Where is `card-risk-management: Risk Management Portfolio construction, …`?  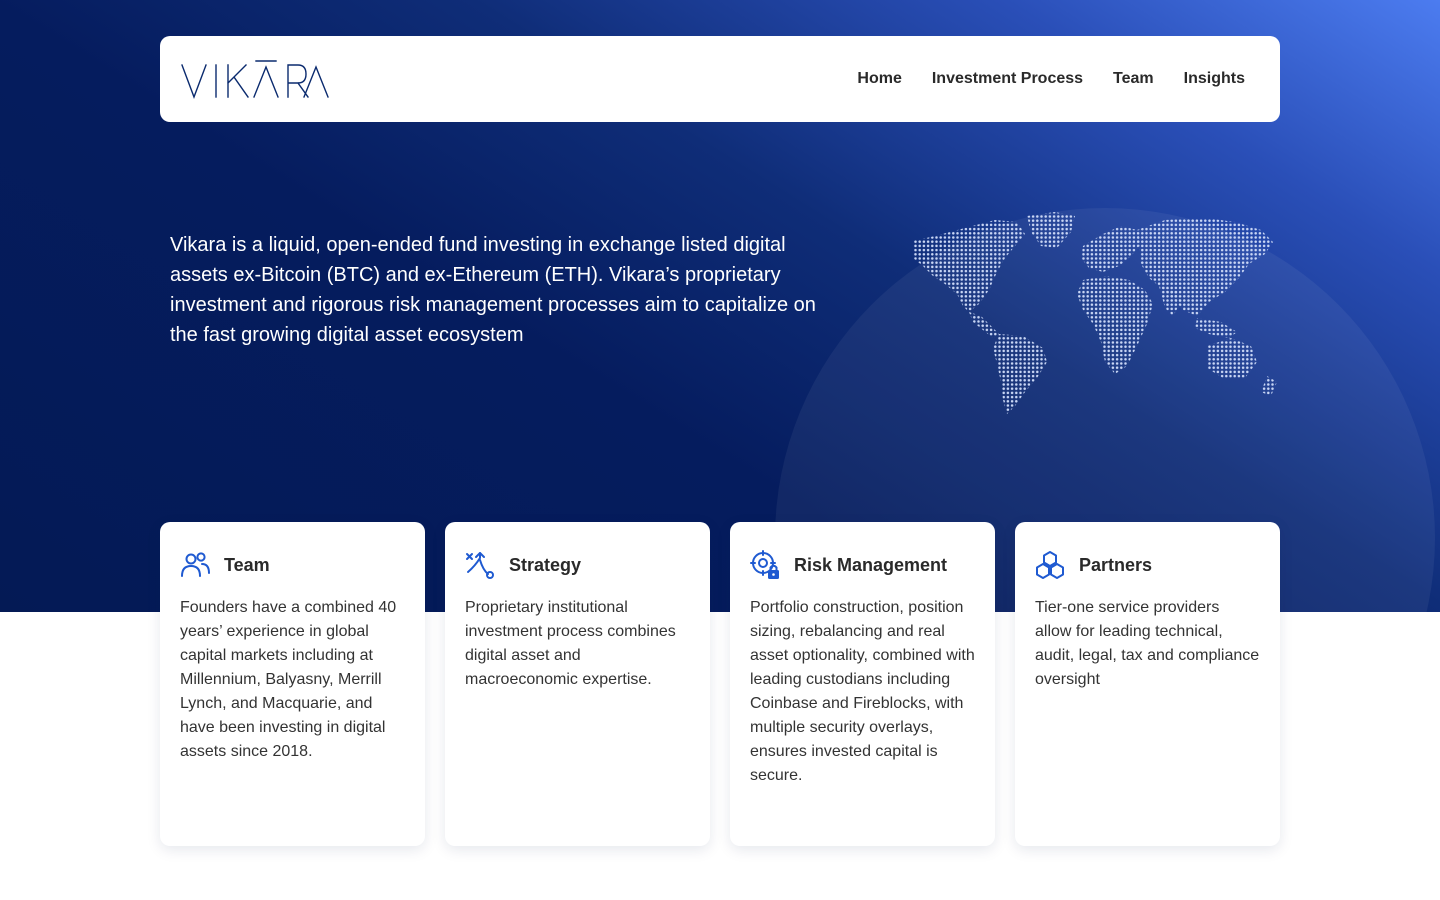 card-risk-management: Risk Management Portfolio construction, … is located at coordinates (862, 684).